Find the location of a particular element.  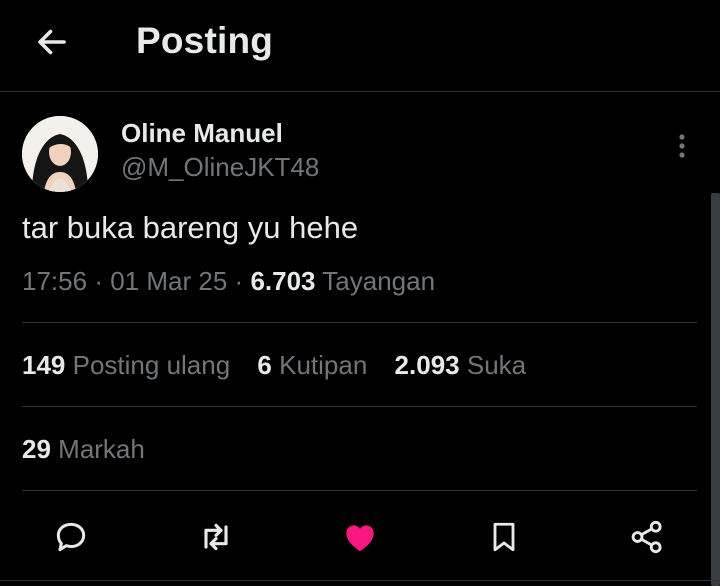

likes-label: Suka is located at coordinates (496, 365).